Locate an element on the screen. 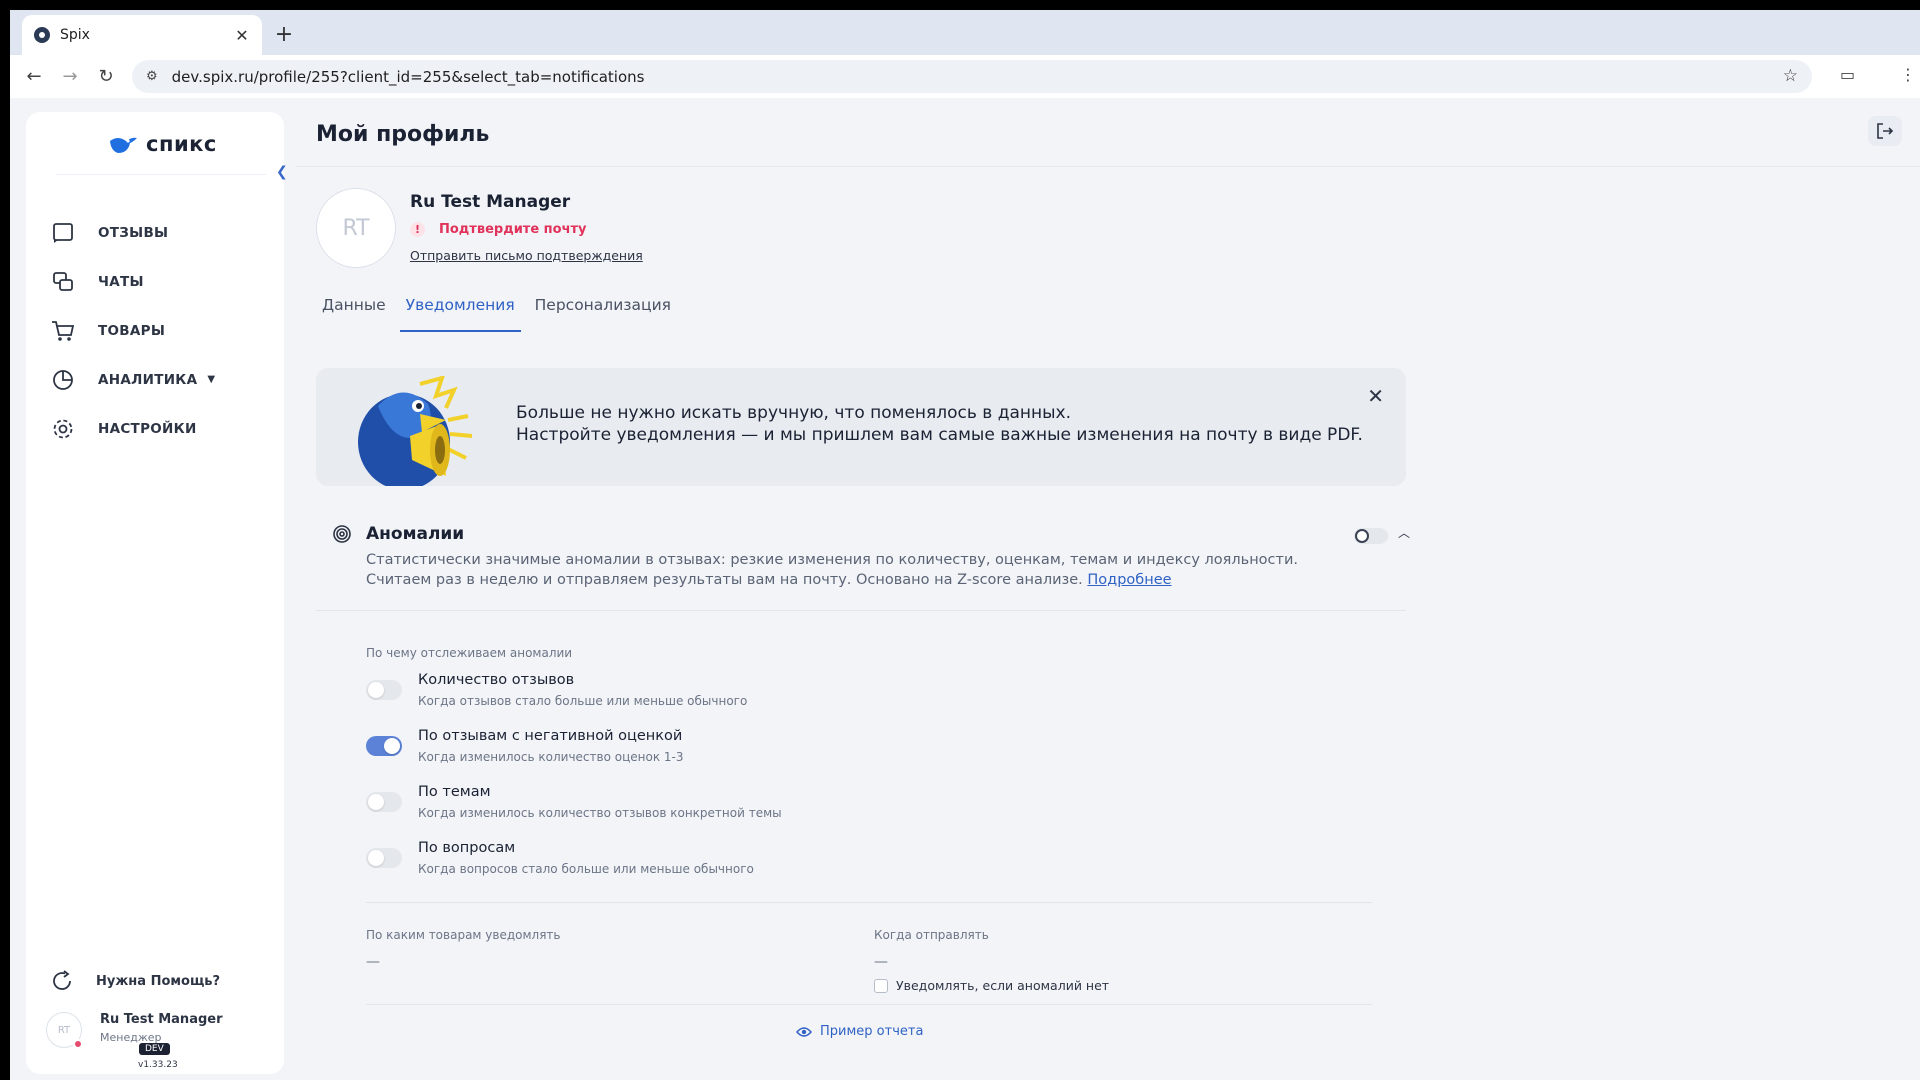 This screenshot has width=1920, height=1080. tab-personalization: Персонализация is located at coordinates (603, 314).